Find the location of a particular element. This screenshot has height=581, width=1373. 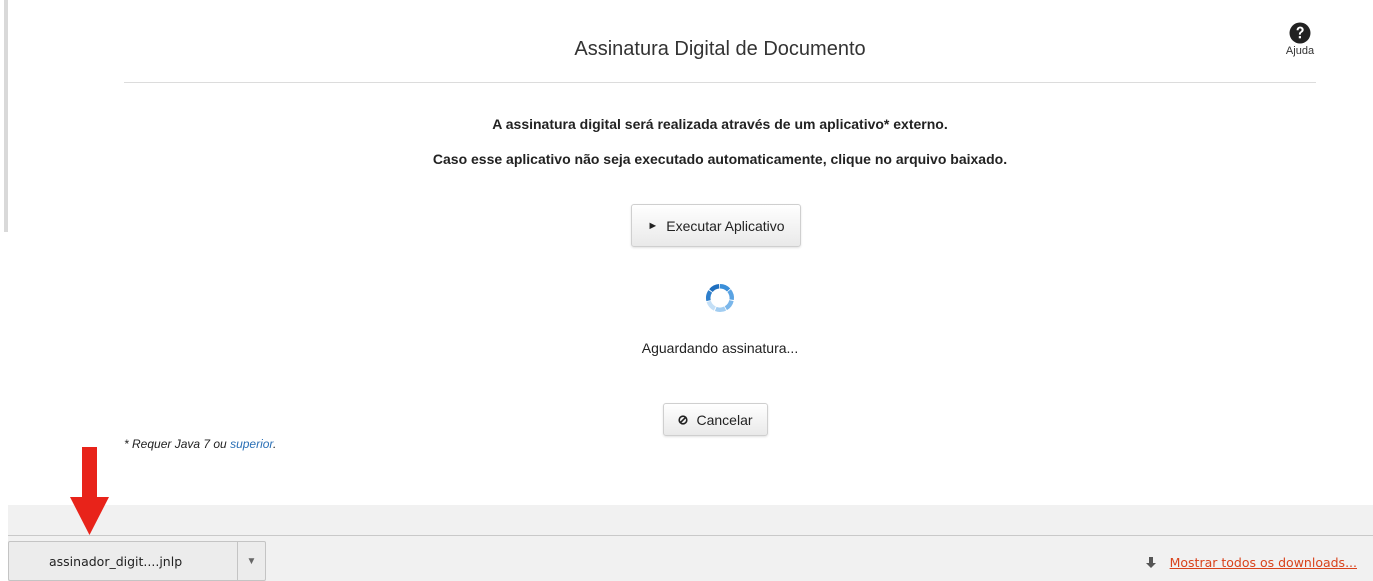

help-label: Ajuda is located at coordinates (1300, 51).